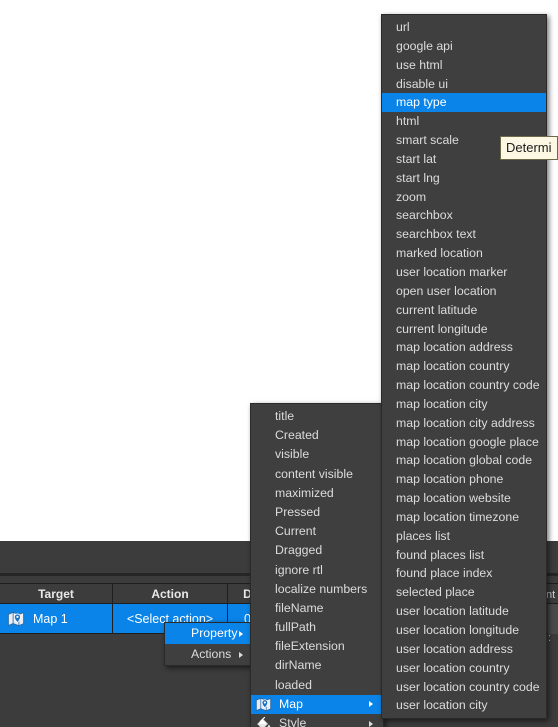 The width and height of the screenshot is (558, 727). Describe the element at coordinates (468, 385) in the screenshot. I see `menu-item-label: map location country code` at that location.